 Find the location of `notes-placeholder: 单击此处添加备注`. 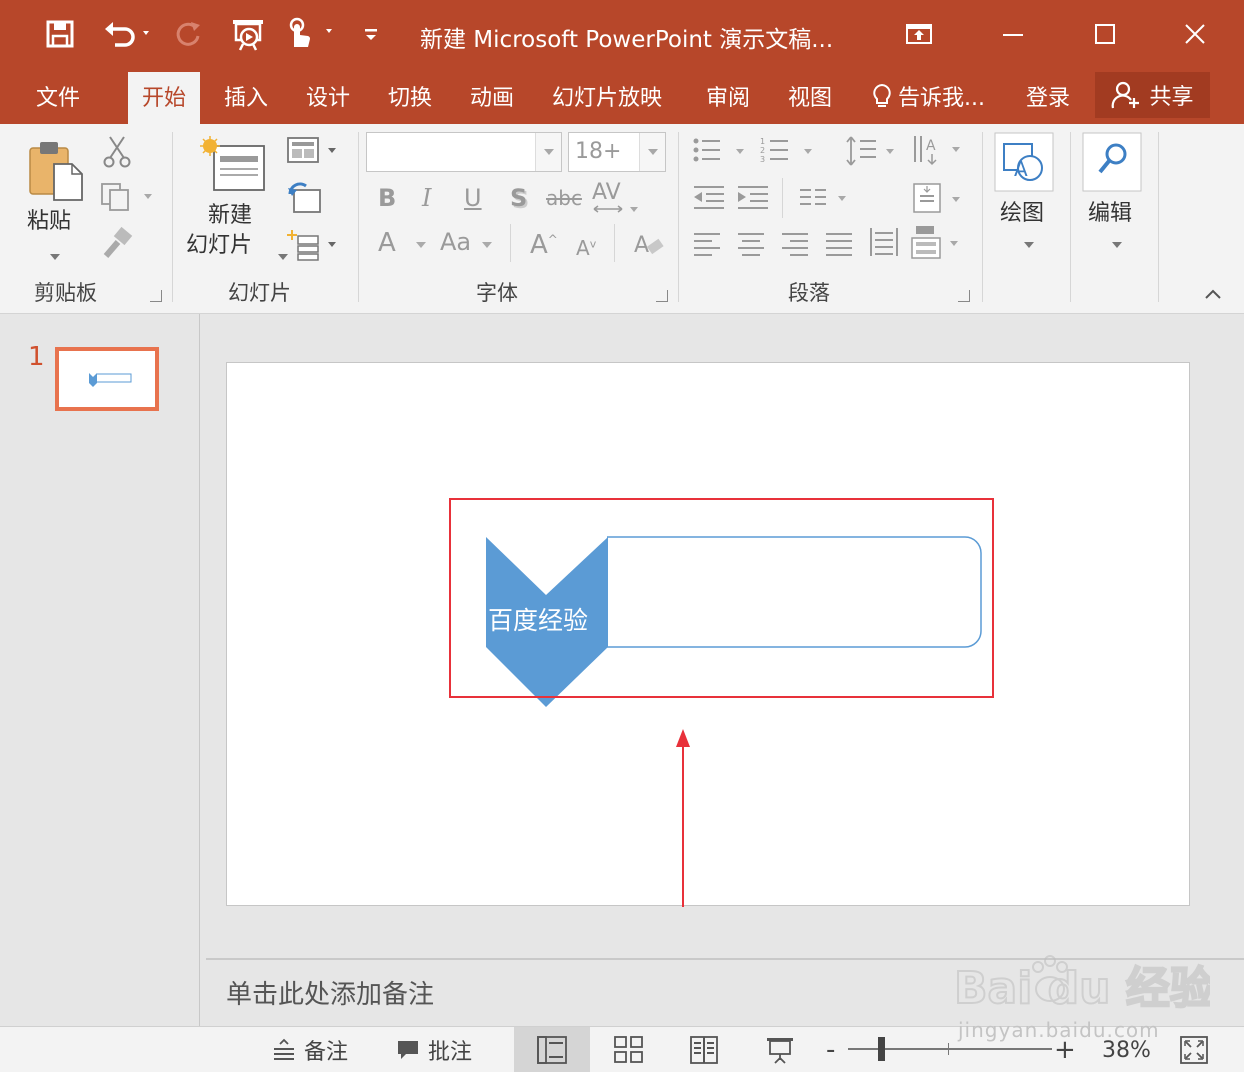

notes-placeholder: 单击此处添加备注 is located at coordinates (330, 992).